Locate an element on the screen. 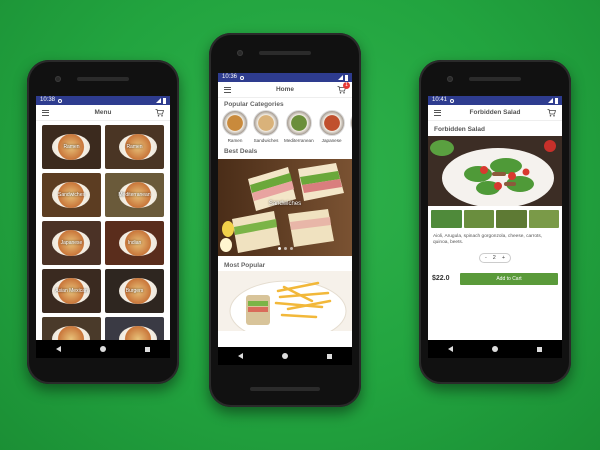  category-item: Sandwiches is located at coordinates (266, 126).